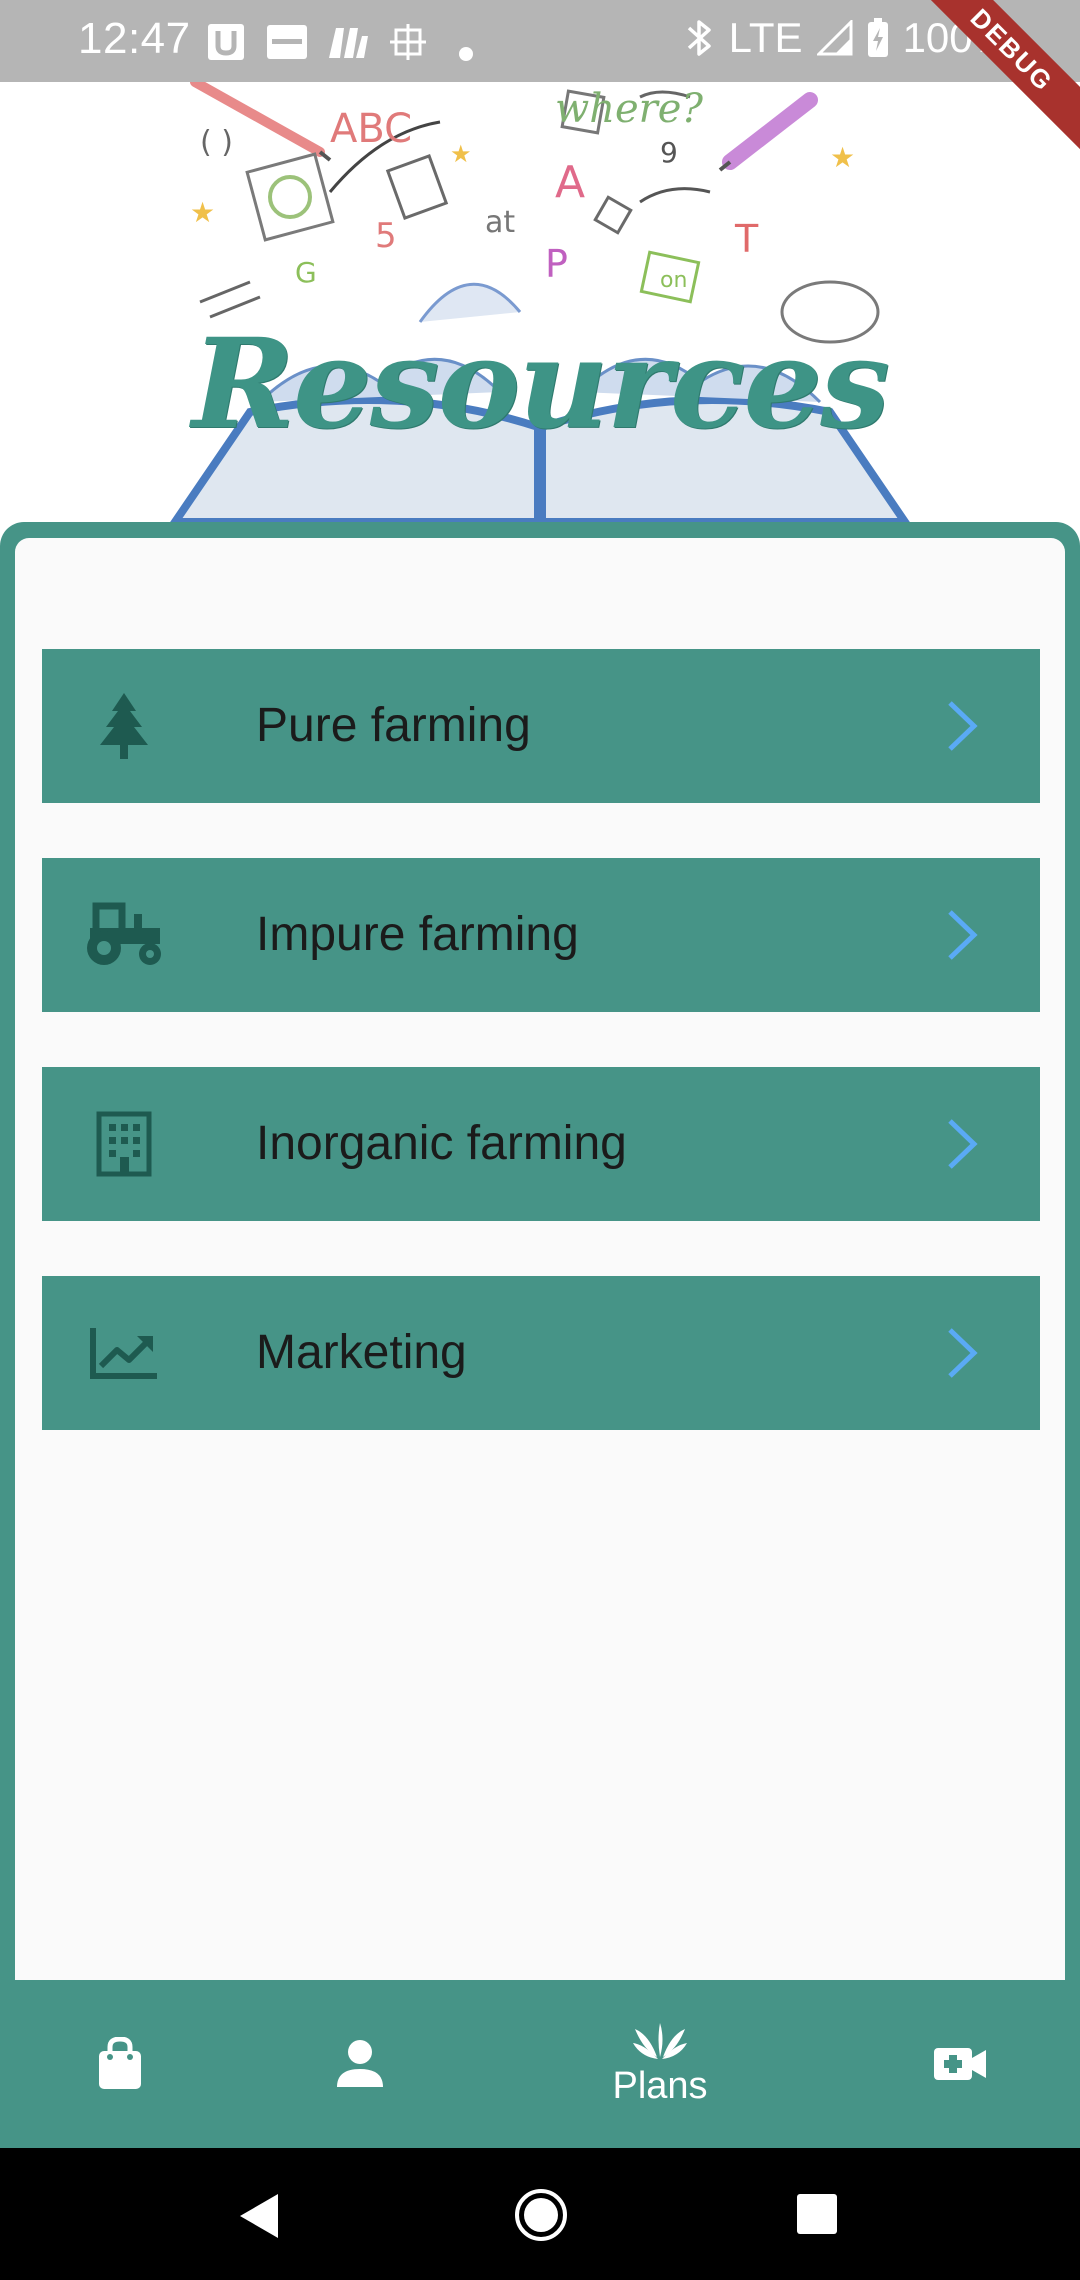  What do you see at coordinates (540, 2064) in the screenshot?
I see `bottom-navigation-bar: Plans` at bounding box center [540, 2064].